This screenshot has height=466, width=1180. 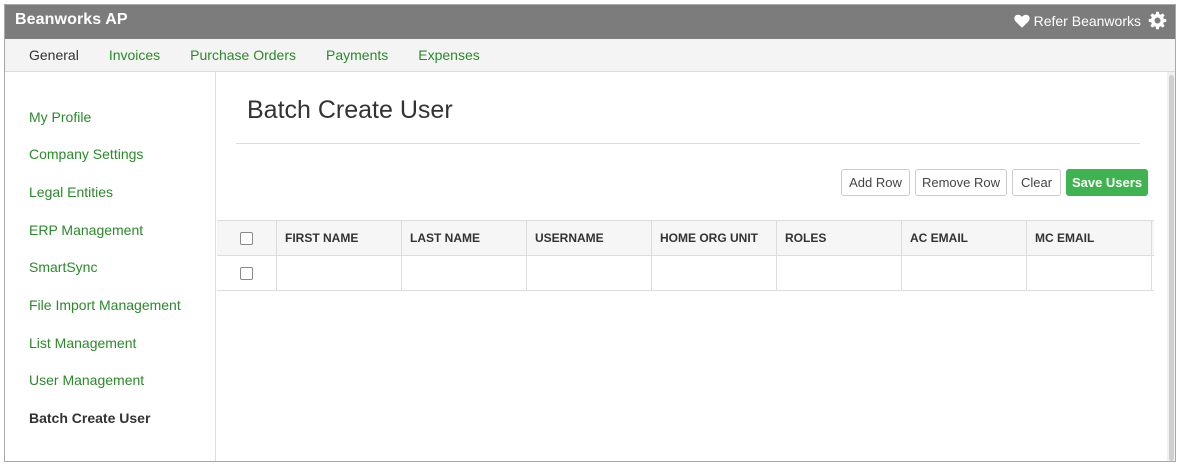 I want to click on tab-payments: Payments, so click(x=357, y=55).